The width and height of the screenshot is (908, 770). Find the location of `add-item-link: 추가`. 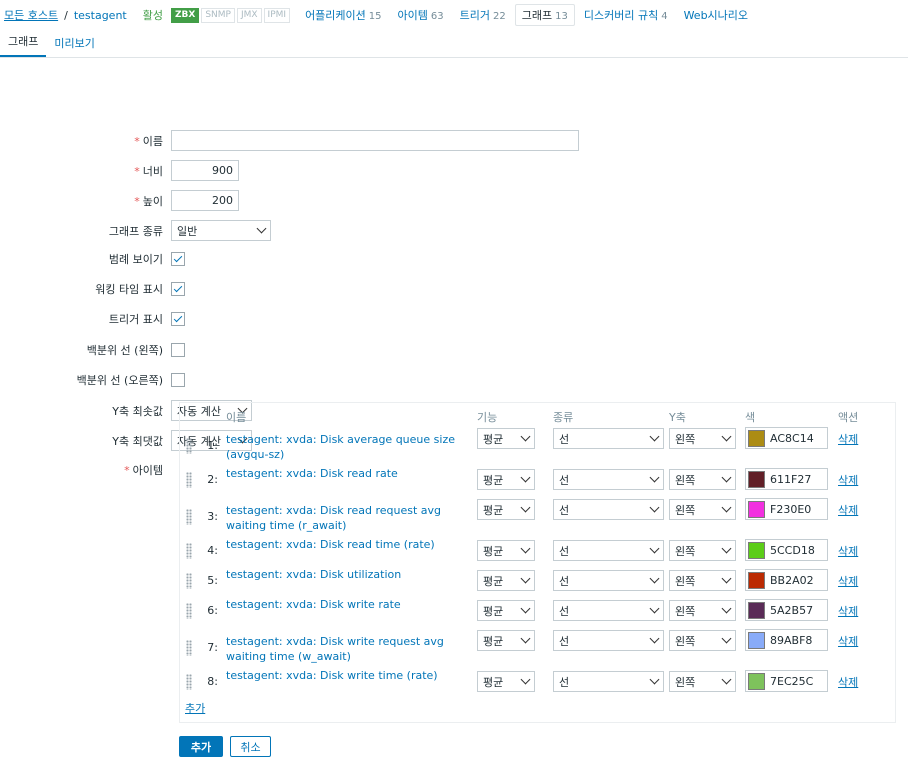

add-item-link: 추가 is located at coordinates (195, 708).